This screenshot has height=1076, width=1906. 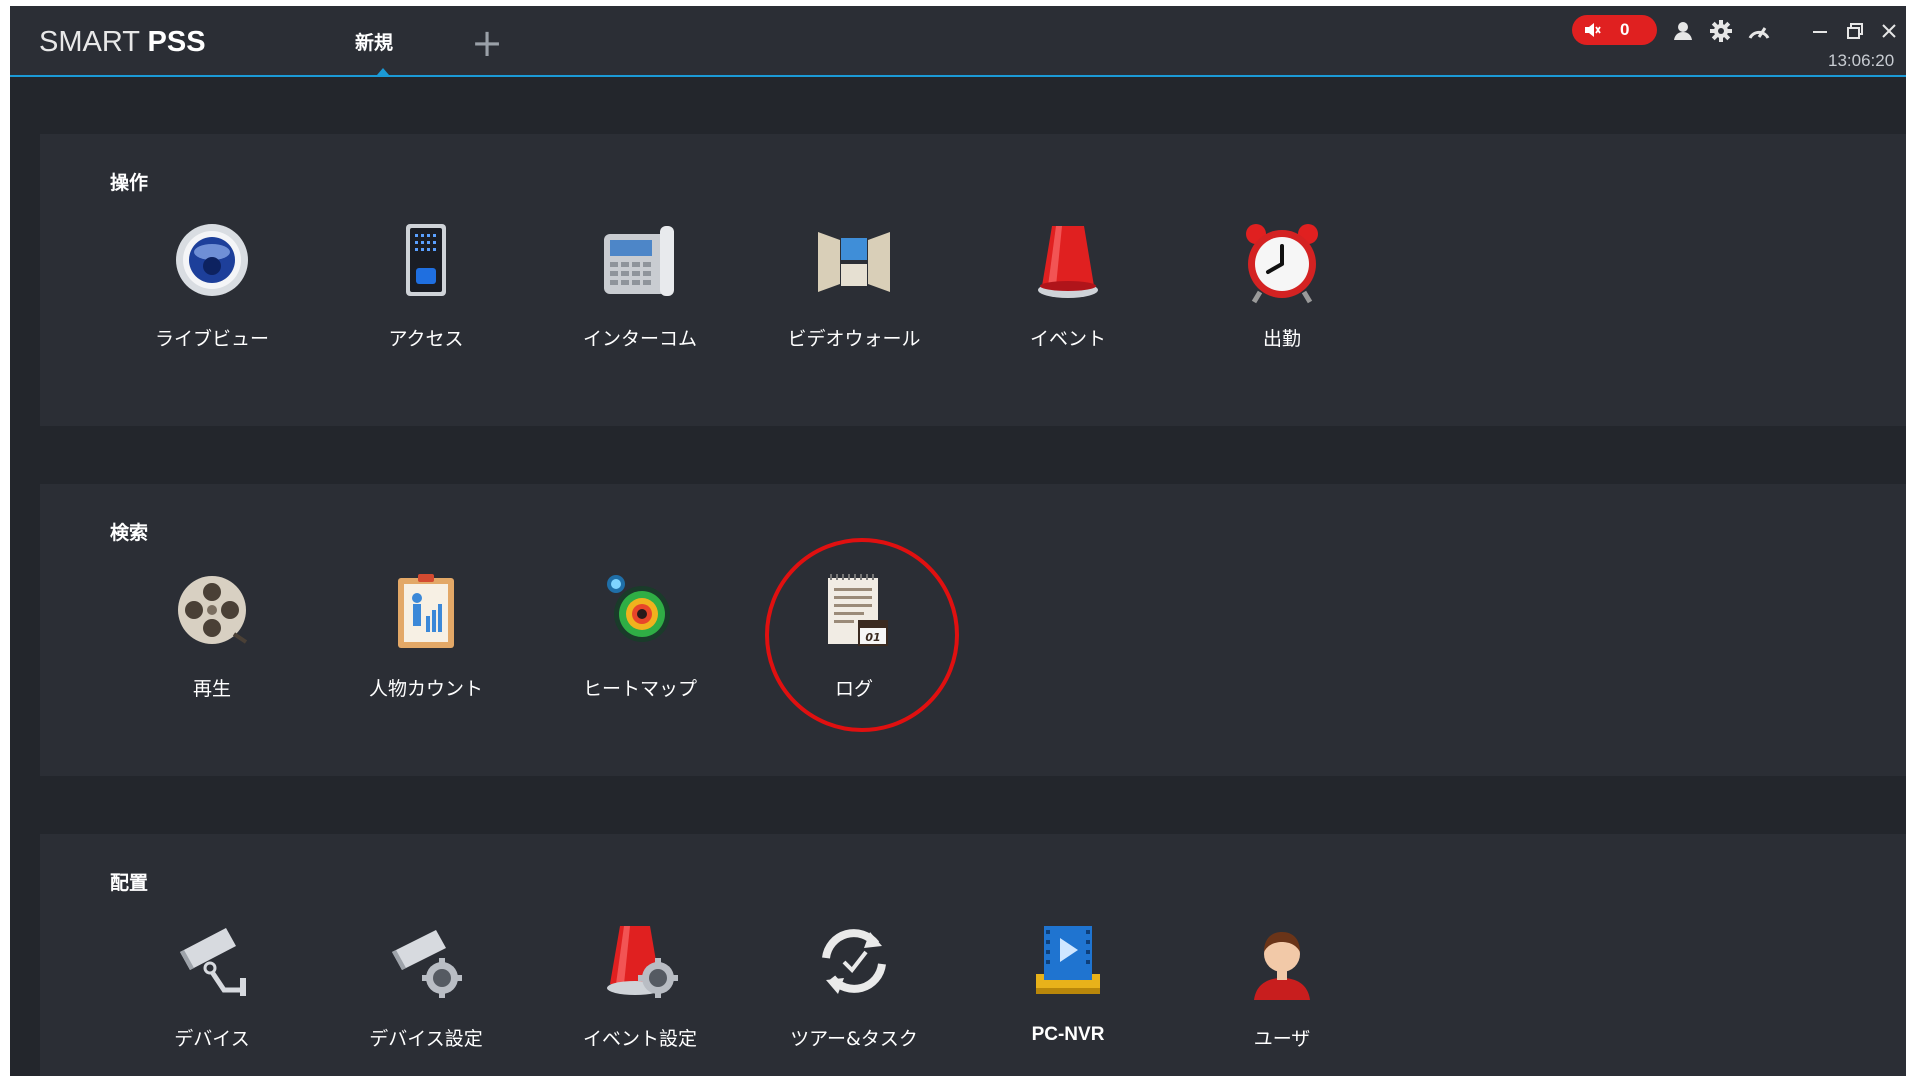 What do you see at coordinates (633, 647) in the screenshot?
I see `tile-heat-map: ヒートマップ` at bounding box center [633, 647].